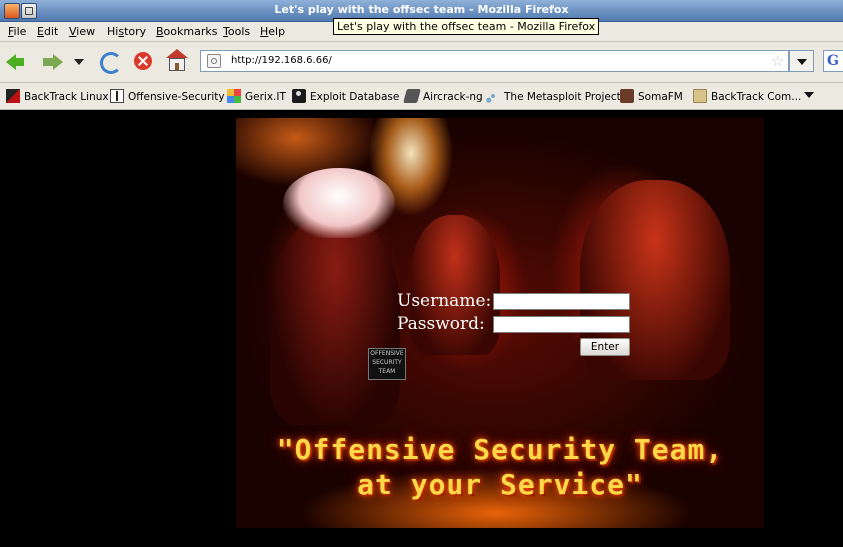 The height and width of the screenshot is (547, 843). What do you see at coordinates (651, 96) in the screenshot?
I see `bookmark-somafm: SomaFM` at bounding box center [651, 96].